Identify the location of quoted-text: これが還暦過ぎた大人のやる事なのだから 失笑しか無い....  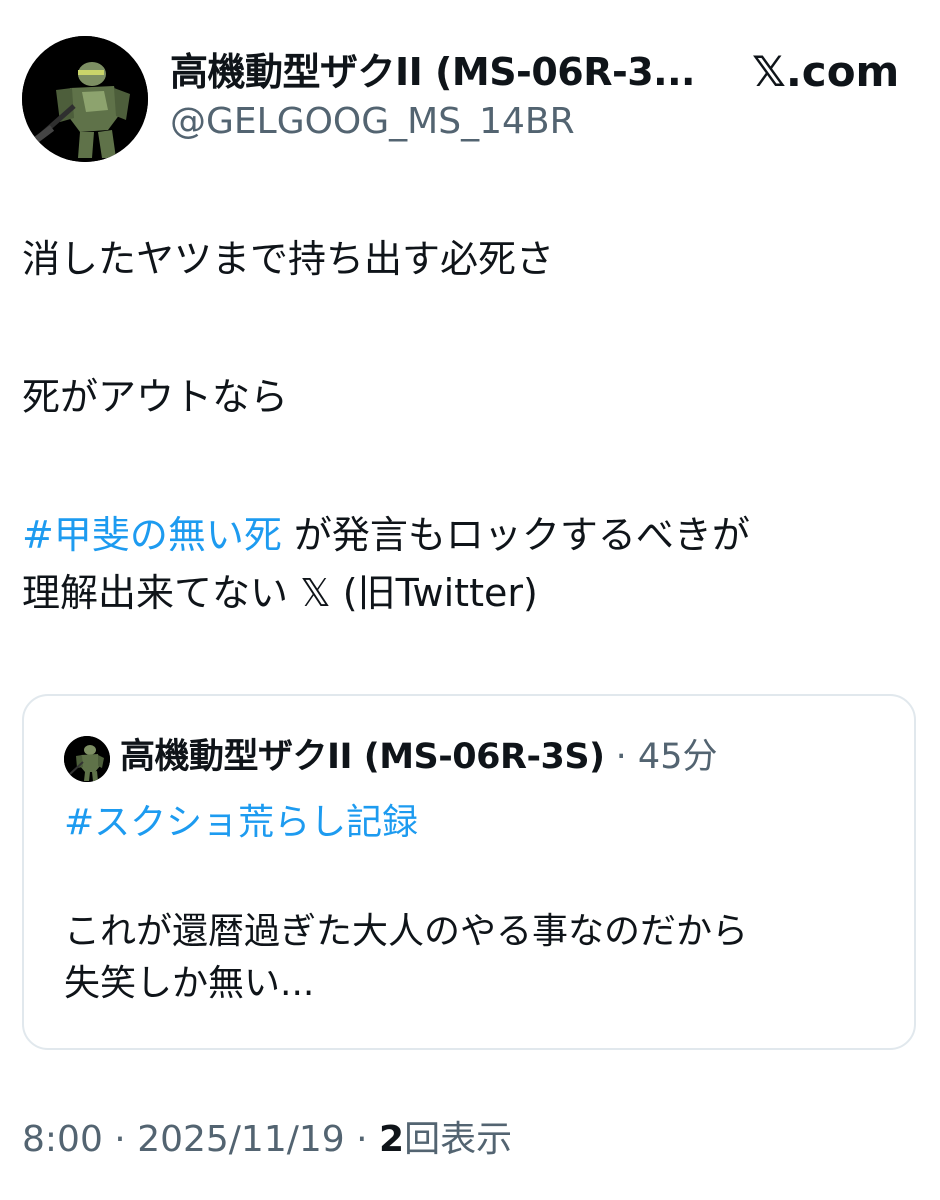
(406, 958).